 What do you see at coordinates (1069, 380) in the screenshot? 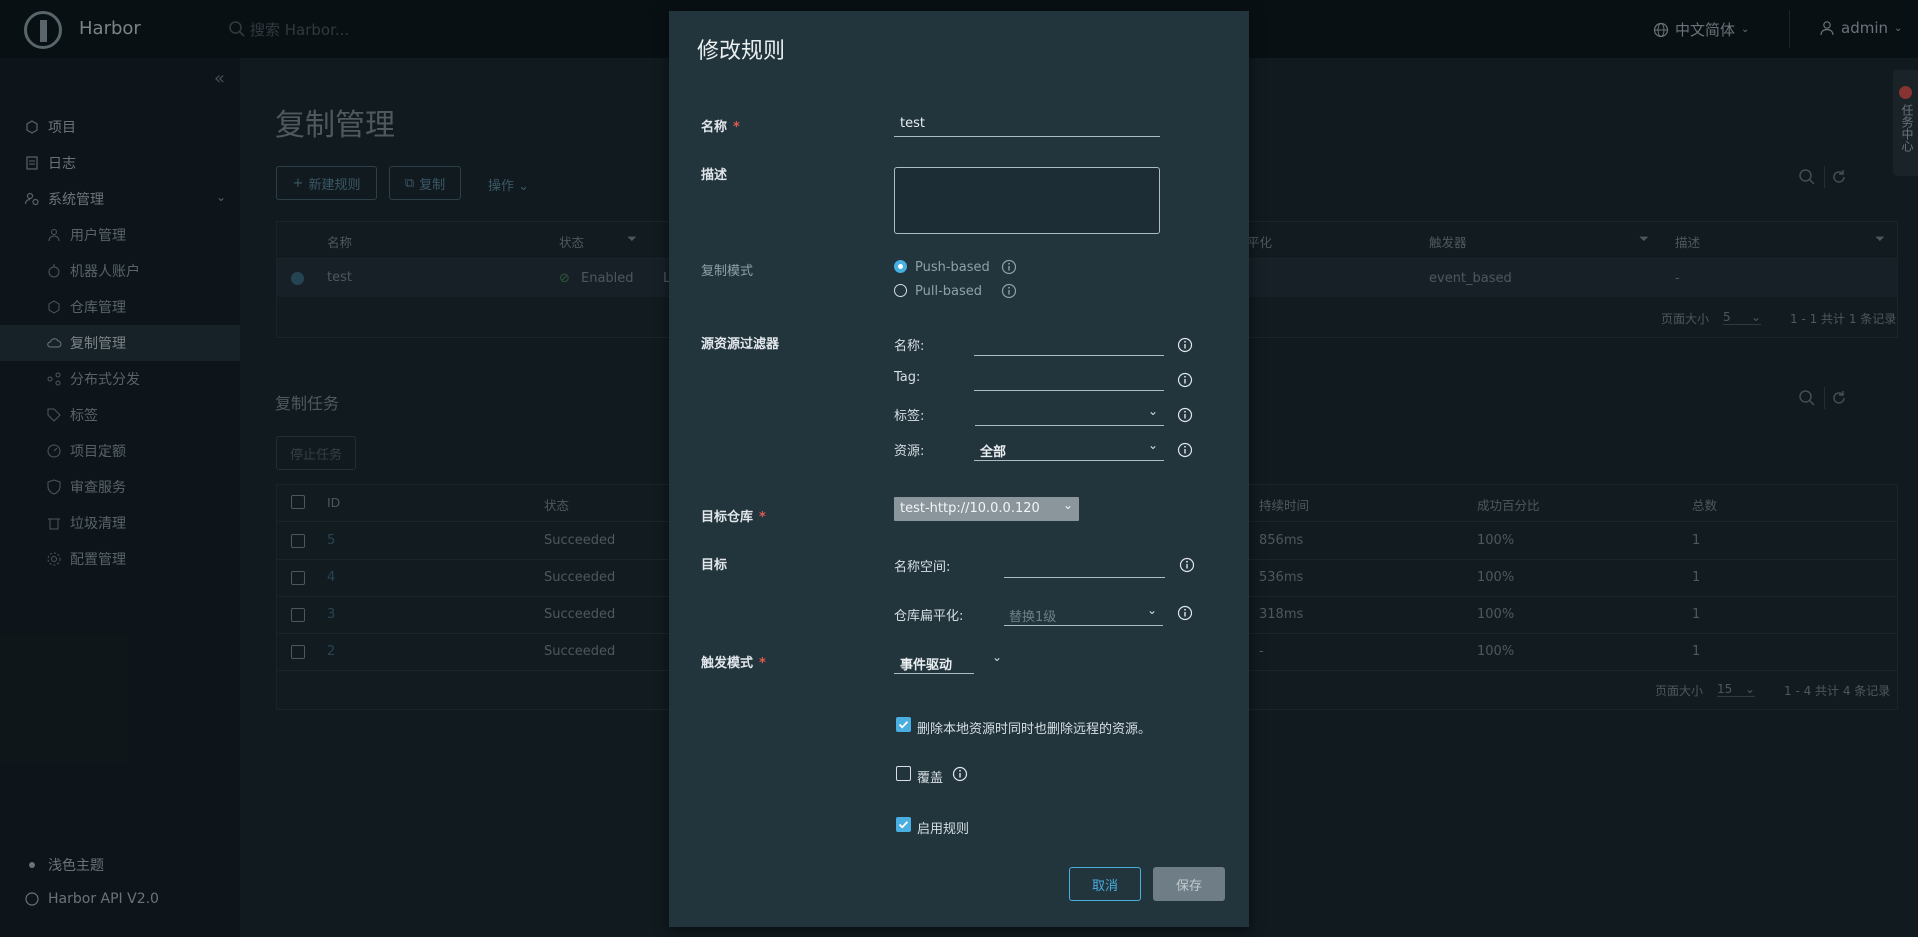
I see `filter-tag-input` at bounding box center [1069, 380].